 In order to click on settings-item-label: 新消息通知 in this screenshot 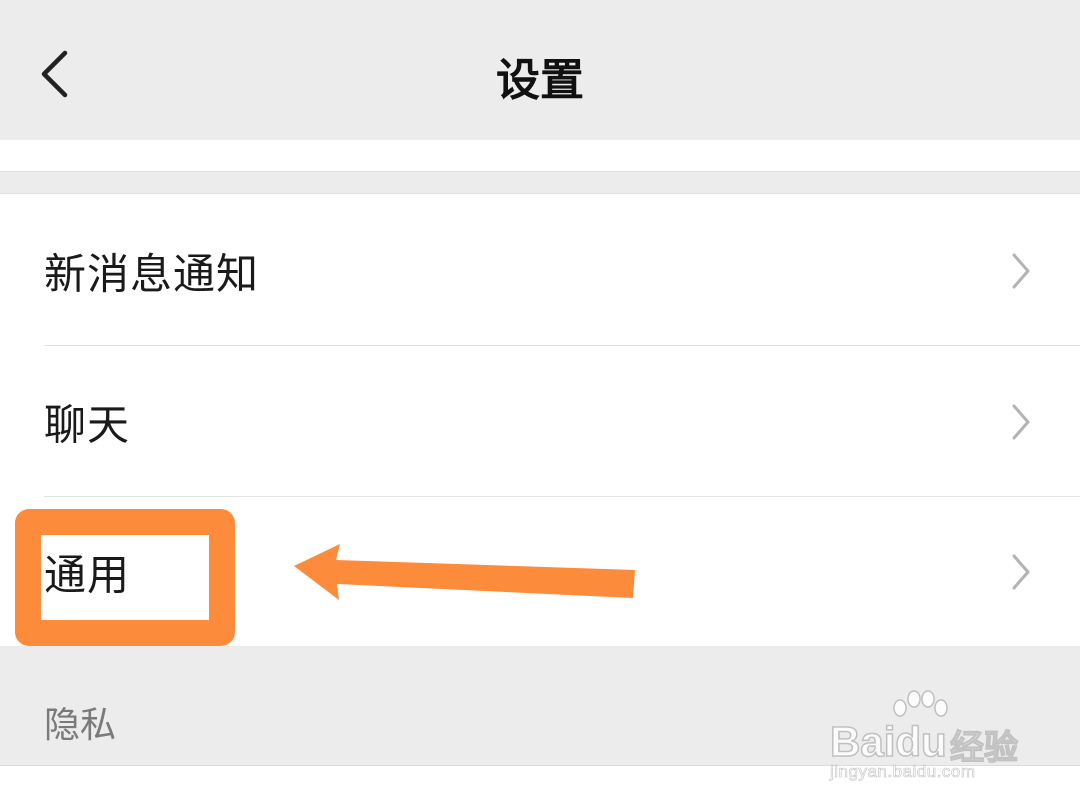, I will do `click(152, 273)`.